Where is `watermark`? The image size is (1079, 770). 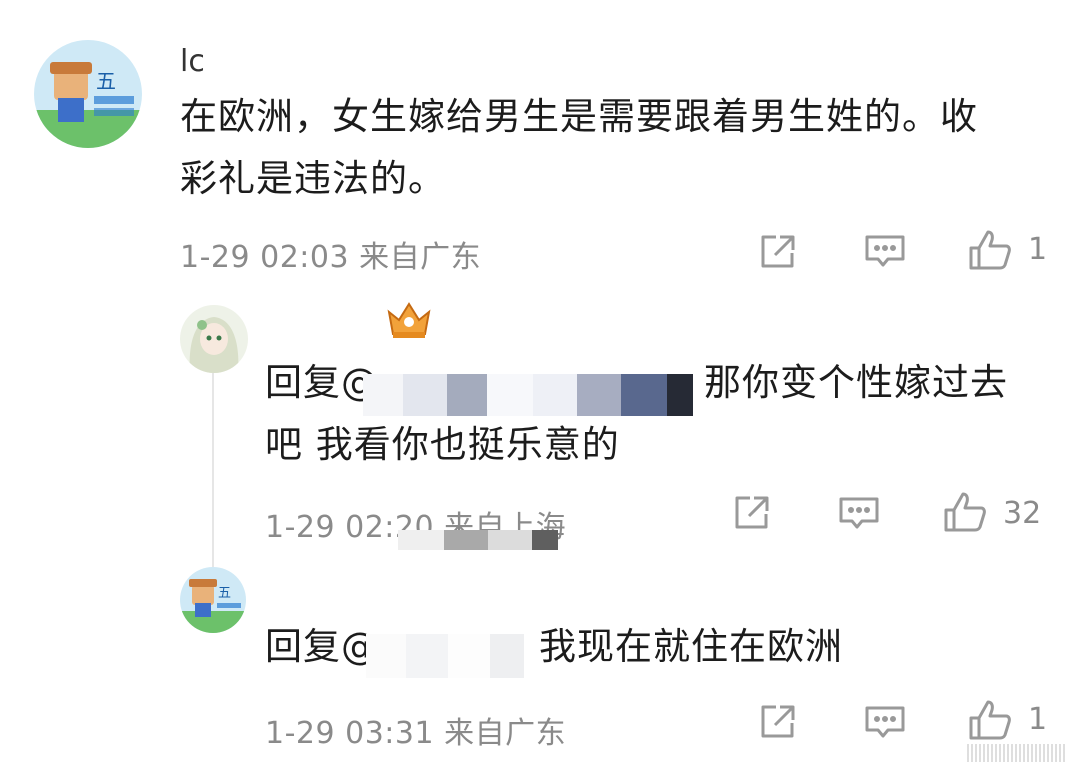
watermark is located at coordinates (1017, 753).